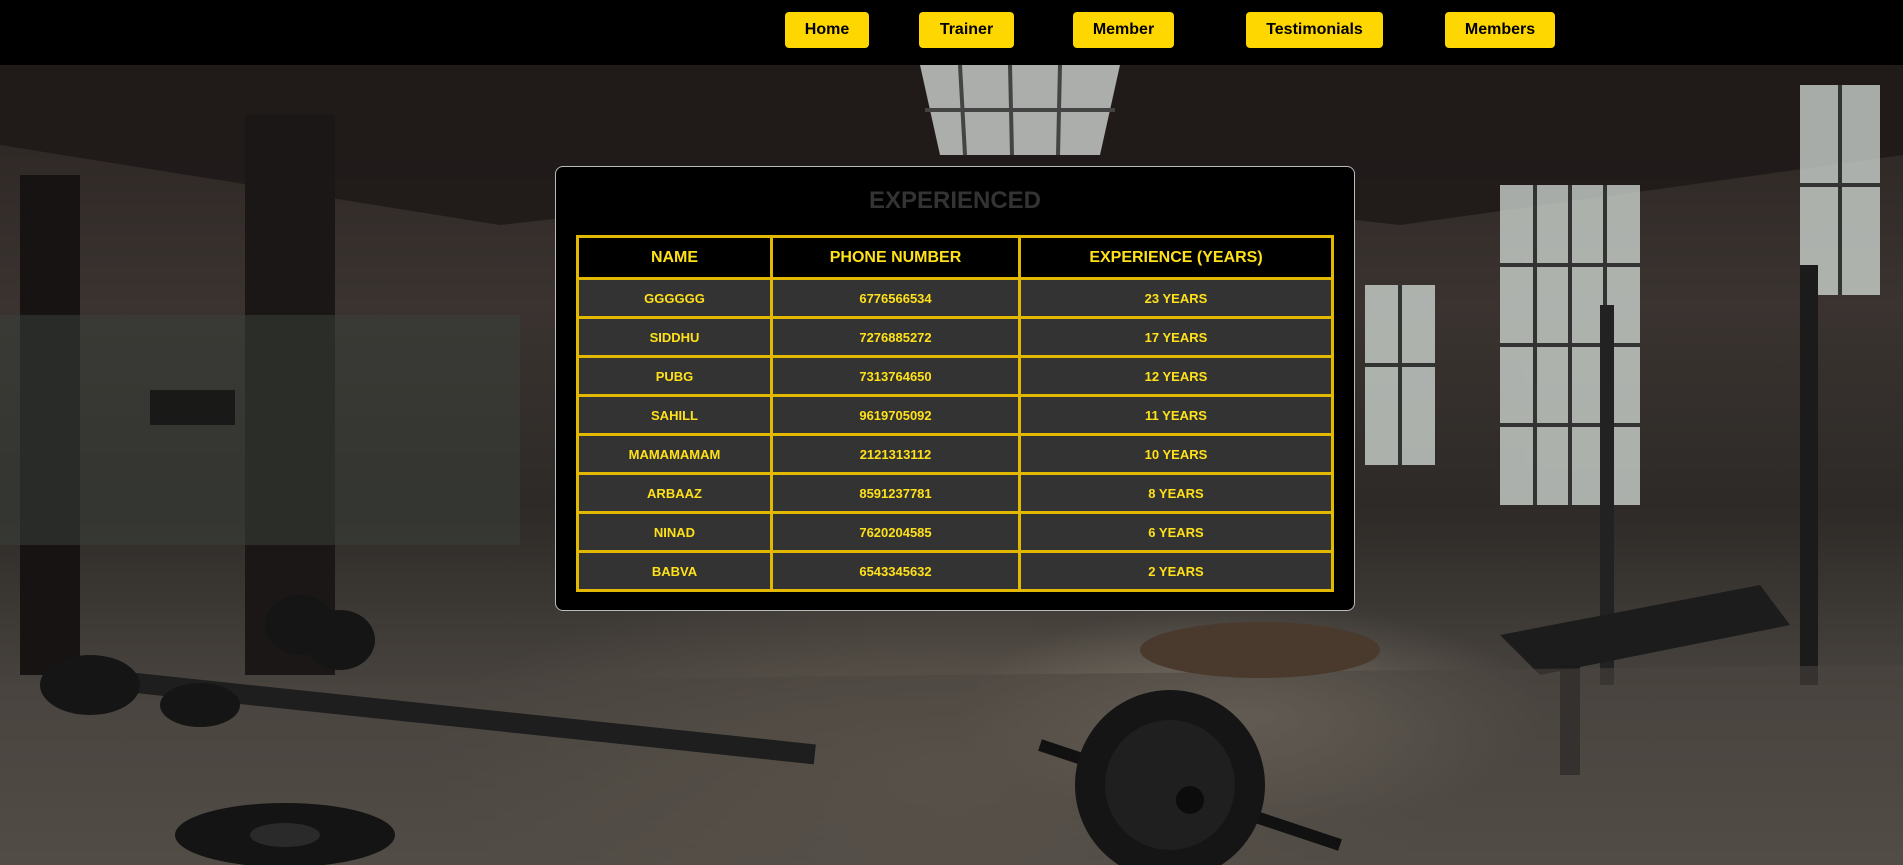 This screenshot has width=1903, height=865. Describe the element at coordinates (674, 454) in the screenshot. I see `cell-name: MAMAMAMAM` at that location.